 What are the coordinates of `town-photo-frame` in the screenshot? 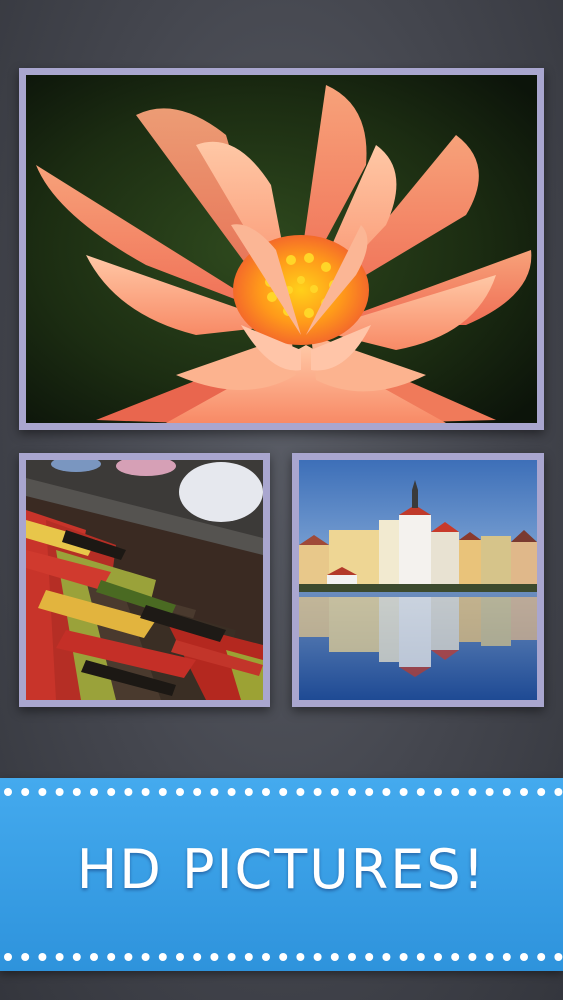 It's located at (418, 580).